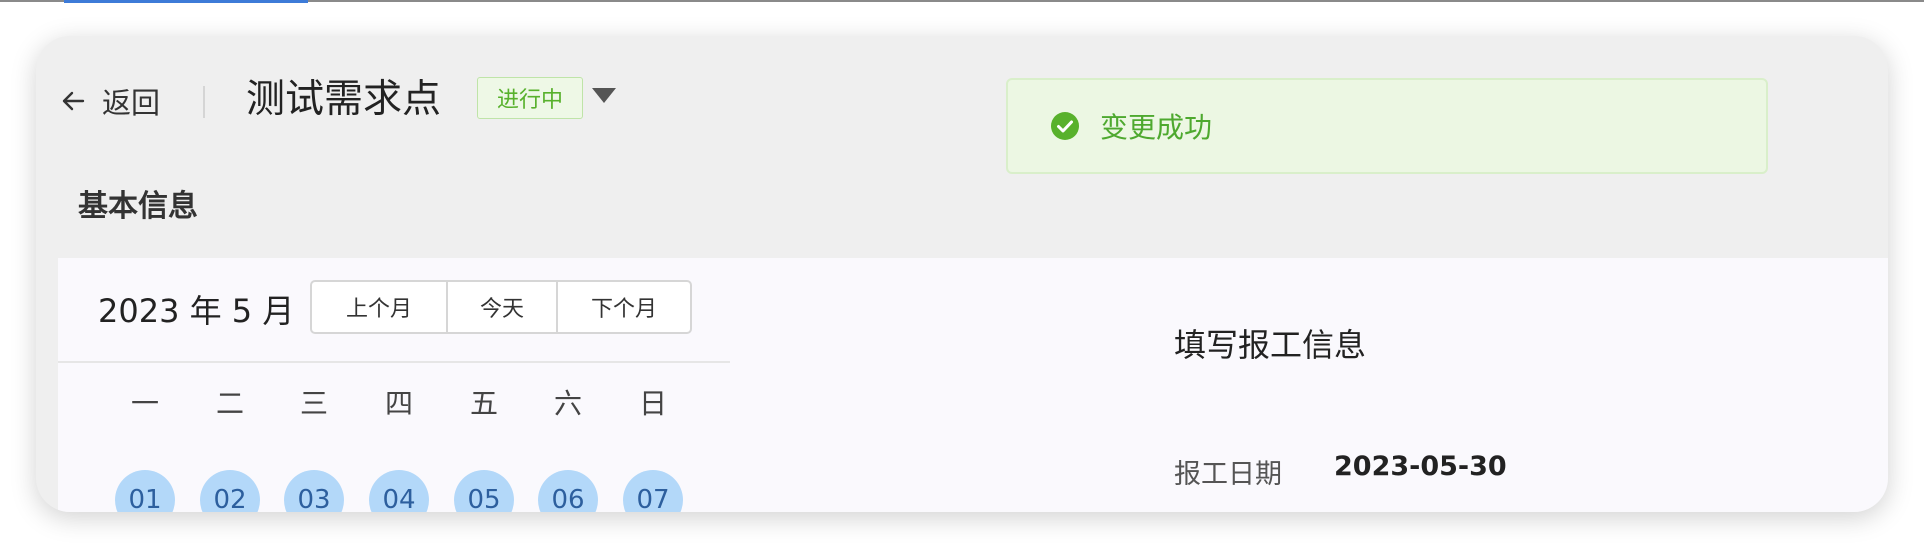 This screenshot has width=1924, height=548. What do you see at coordinates (196, 311) in the screenshot?
I see `calendar-month-label: 2023 年 5 月` at bounding box center [196, 311].